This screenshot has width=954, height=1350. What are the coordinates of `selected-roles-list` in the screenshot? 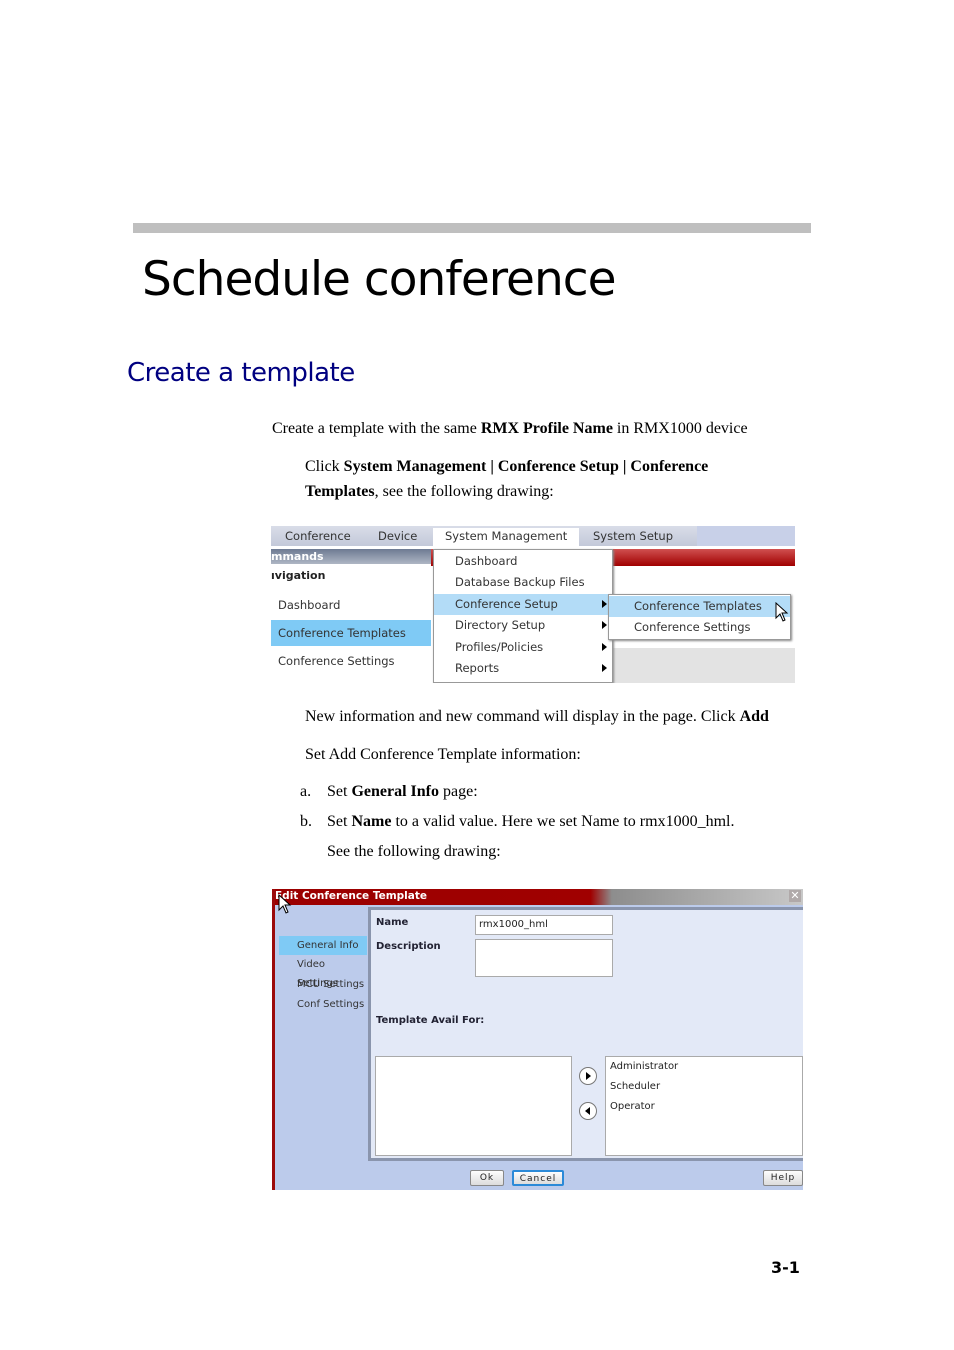 It's located at (473, 1106).